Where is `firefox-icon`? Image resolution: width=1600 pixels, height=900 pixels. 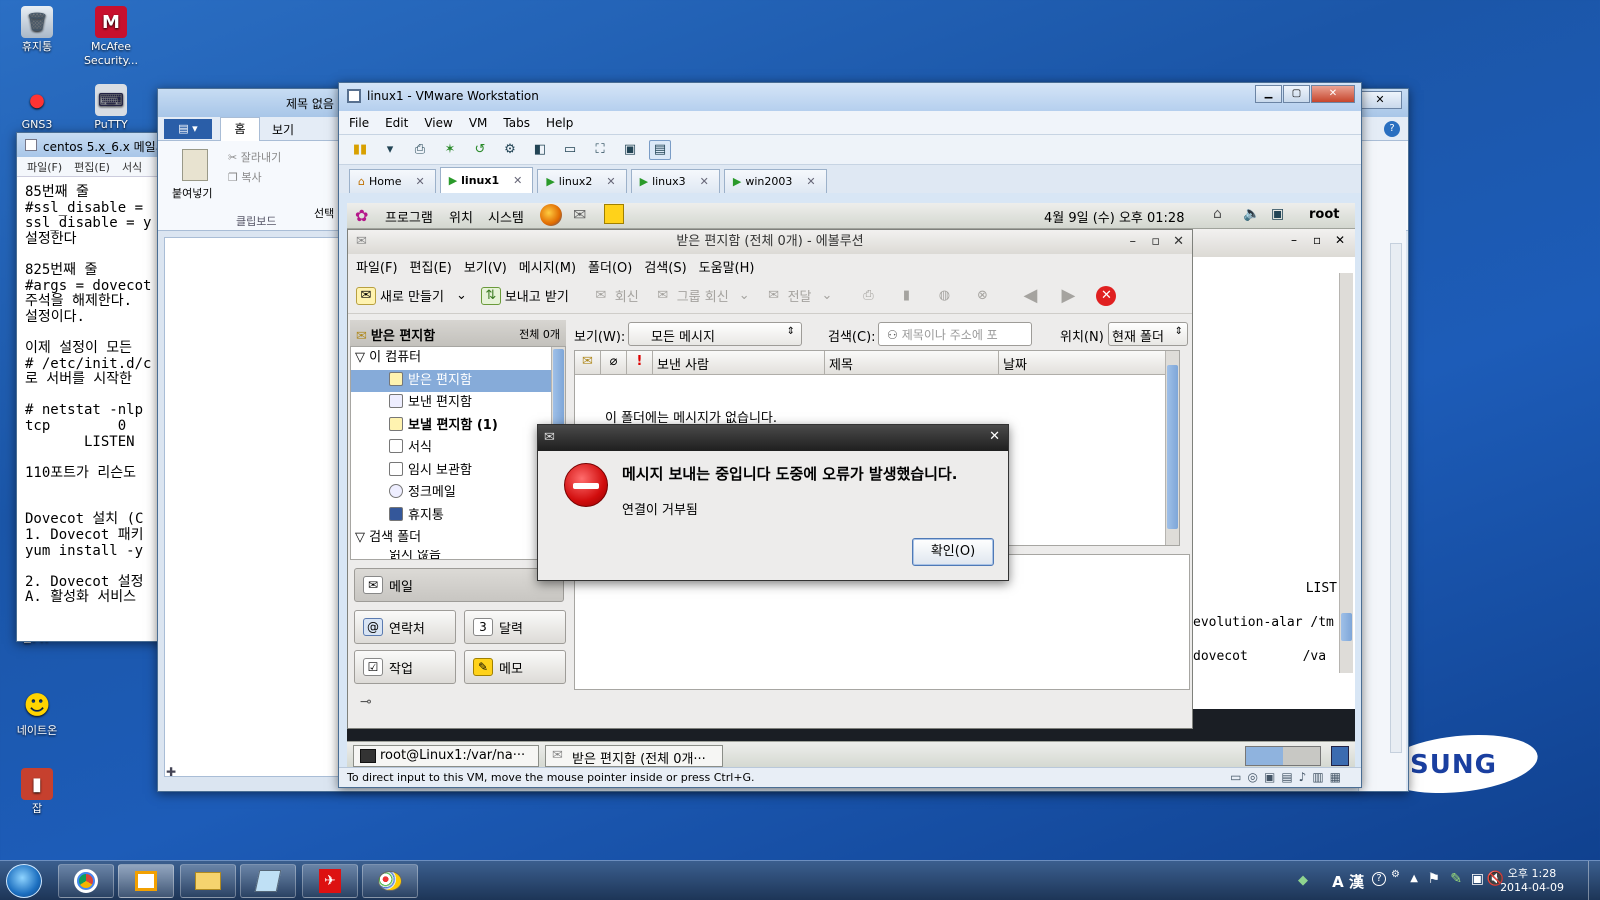 firefox-icon is located at coordinates (551, 215).